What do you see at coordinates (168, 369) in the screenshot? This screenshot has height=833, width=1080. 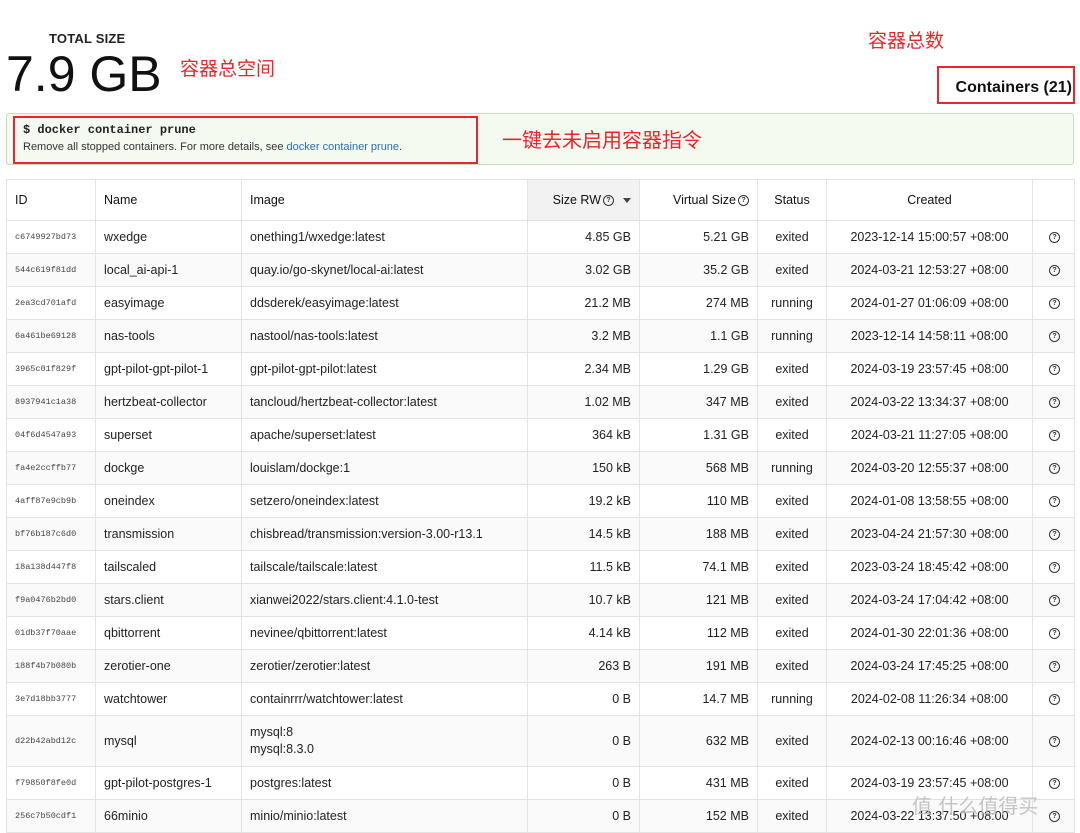 I see `container-name: gpt-pilot-gpt-pilot-1` at bounding box center [168, 369].